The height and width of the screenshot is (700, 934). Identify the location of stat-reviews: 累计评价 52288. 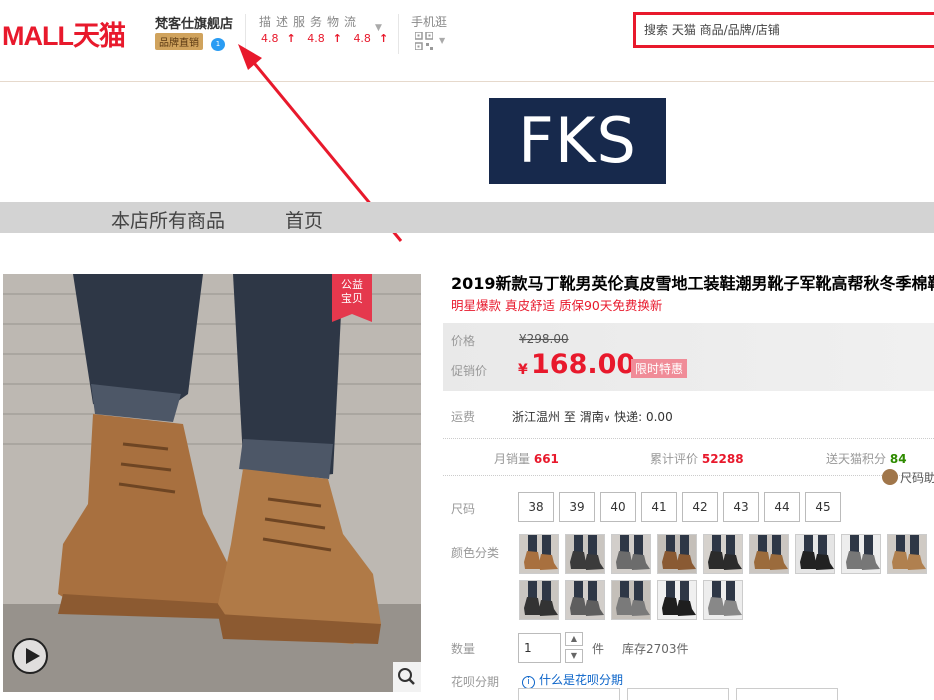
(697, 458).